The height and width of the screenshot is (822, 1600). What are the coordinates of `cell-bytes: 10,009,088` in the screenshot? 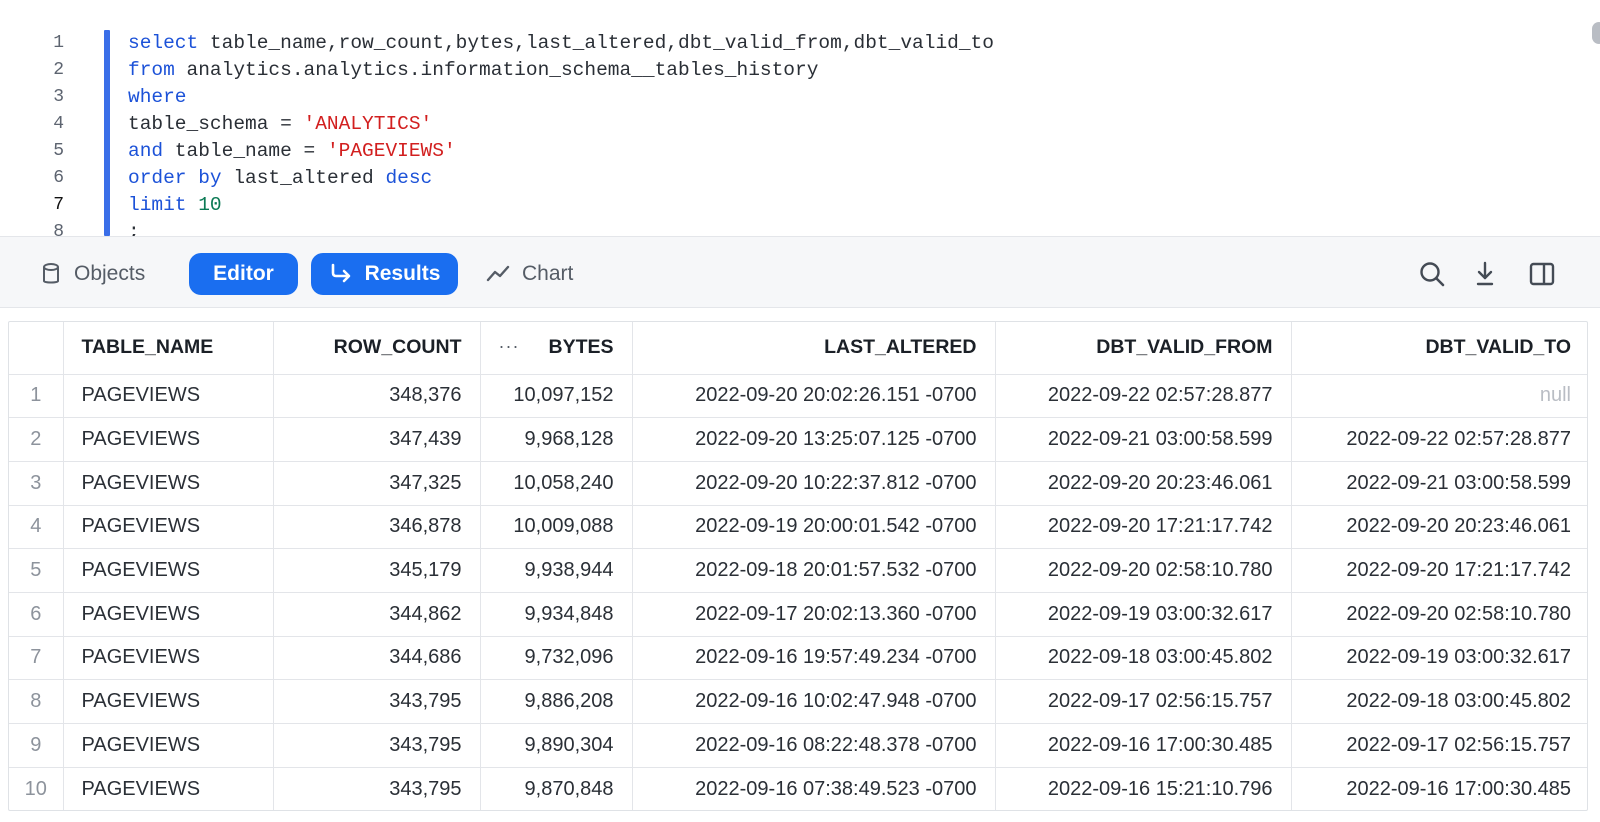 It's located at (556, 527).